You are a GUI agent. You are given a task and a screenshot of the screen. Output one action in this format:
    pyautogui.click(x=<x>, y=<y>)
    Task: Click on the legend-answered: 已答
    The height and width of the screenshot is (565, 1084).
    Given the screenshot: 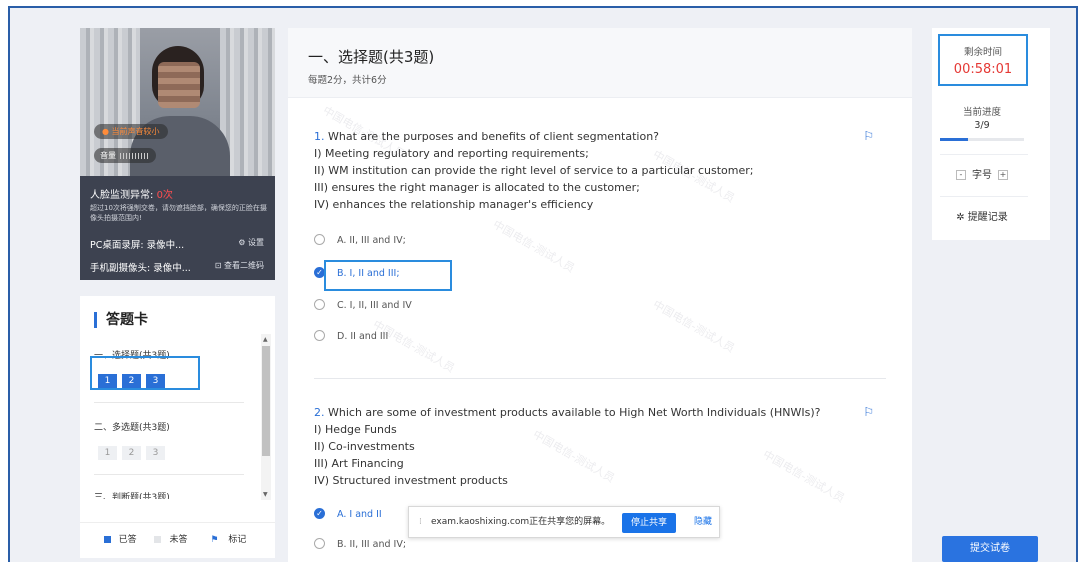 What is the action you would take?
    pyautogui.click(x=122, y=540)
    